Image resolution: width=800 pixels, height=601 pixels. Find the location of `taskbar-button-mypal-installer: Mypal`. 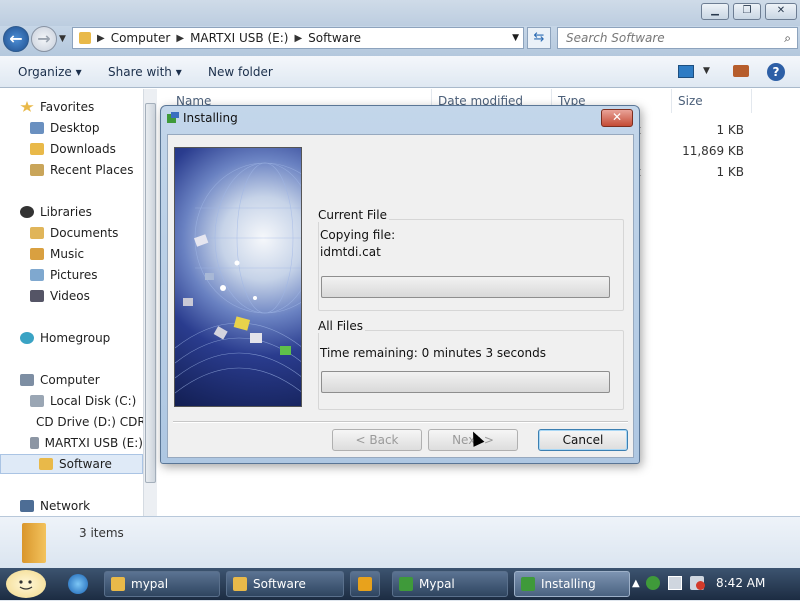

taskbar-button-mypal-installer: Mypal is located at coordinates (450, 584).